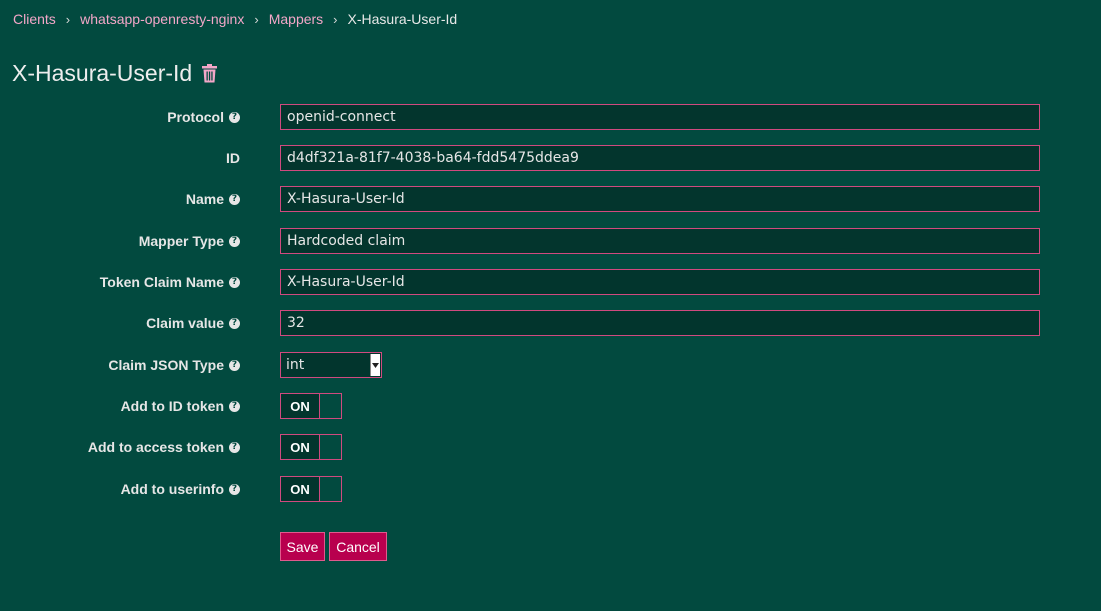  Describe the element at coordinates (402, 19) in the screenshot. I see `breadcrumb-current: X-Hasura-User-Id` at that location.